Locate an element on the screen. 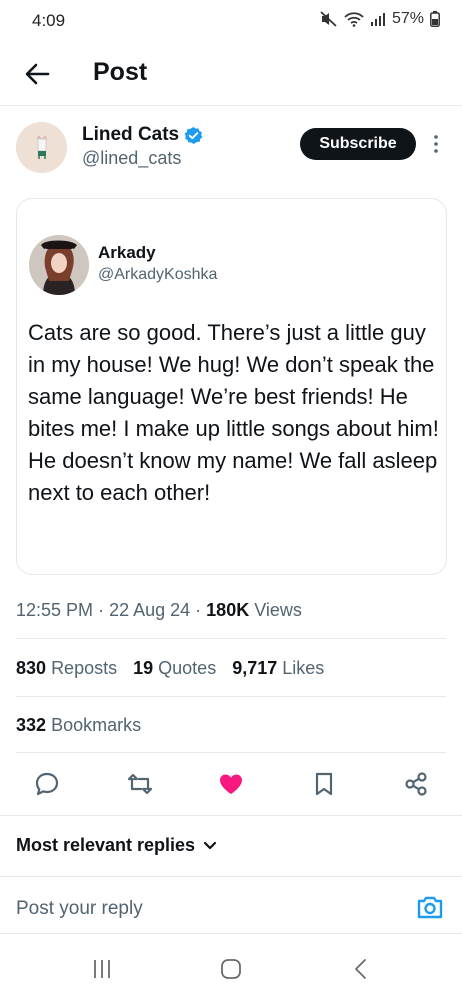 Image resolution: width=462 pixels, height=1000 pixels. action-bar is located at coordinates (231, 785).